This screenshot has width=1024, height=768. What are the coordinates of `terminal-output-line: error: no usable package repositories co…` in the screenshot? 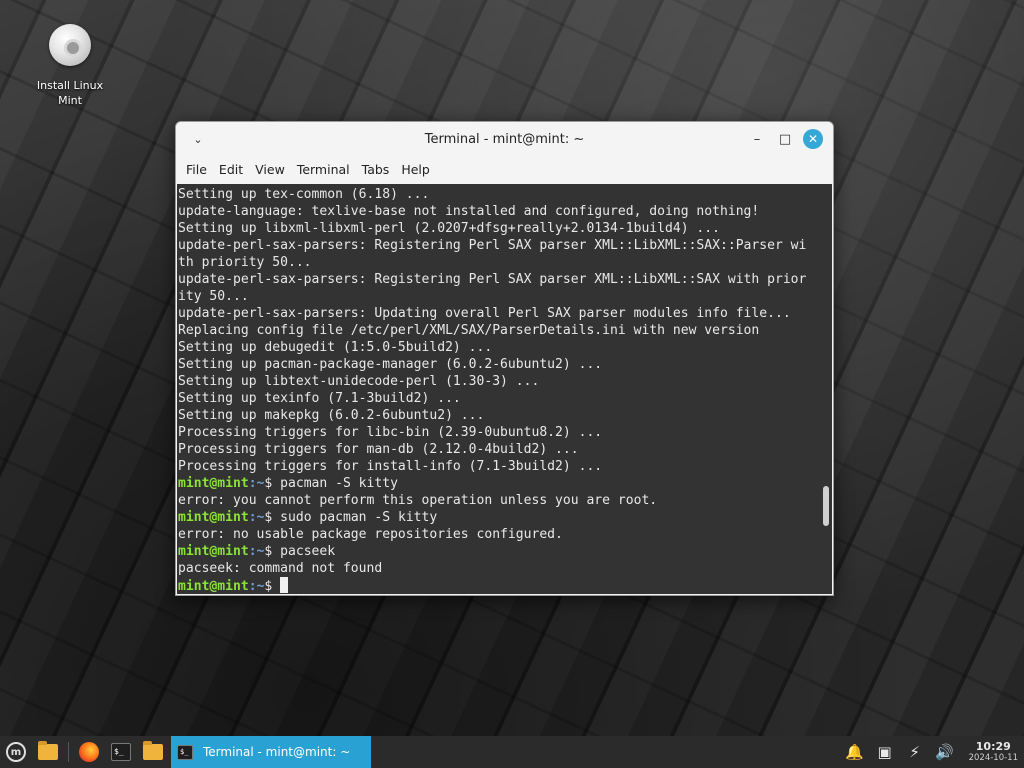 It's located at (370, 534).